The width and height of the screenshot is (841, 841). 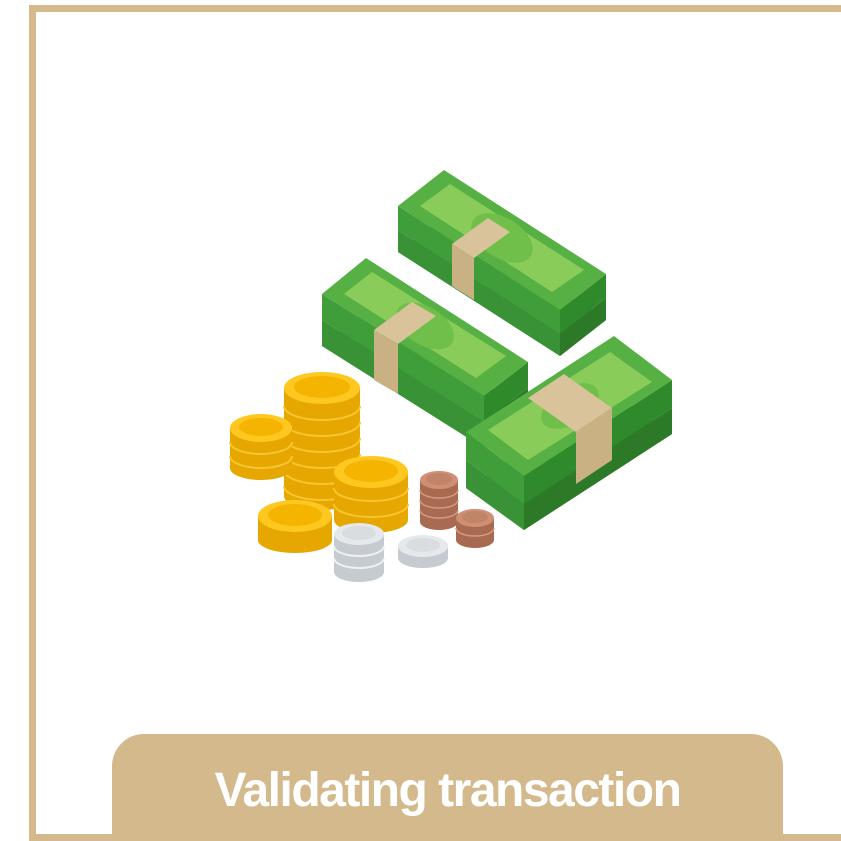 What do you see at coordinates (439, 500) in the screenshot?
I see `copper-coin-stack-tall` at bounding box center [439, 500].